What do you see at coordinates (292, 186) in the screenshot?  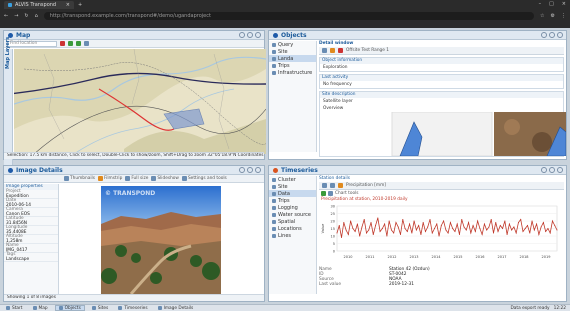 I see `timeseries-tree-item: Site` at bounding box center [292, 186].